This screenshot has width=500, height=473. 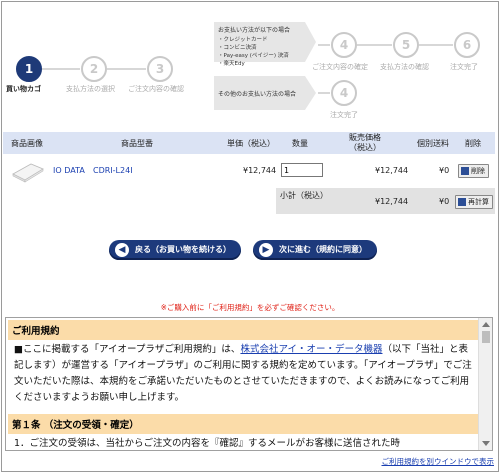 I want to click on delete-icon, so click(x=465, y=171).